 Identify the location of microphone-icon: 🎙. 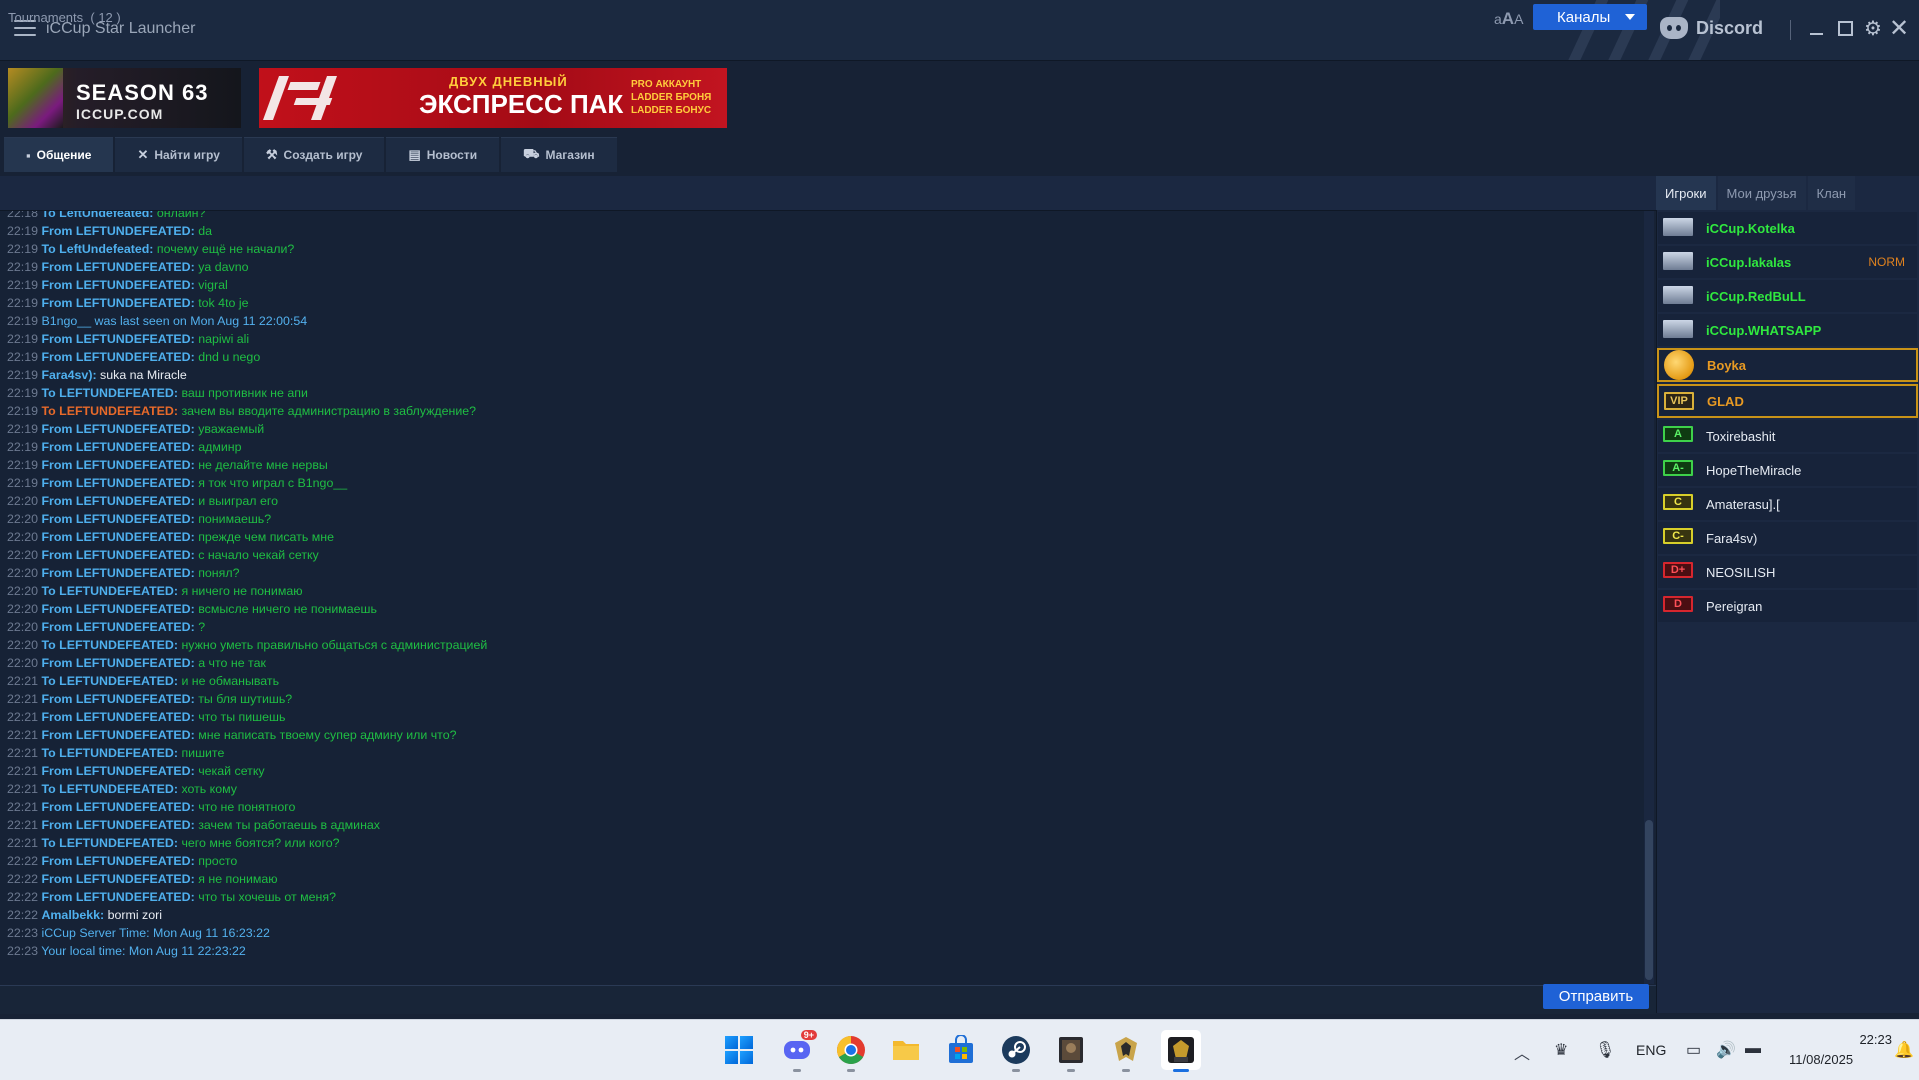
(1605, 1050).